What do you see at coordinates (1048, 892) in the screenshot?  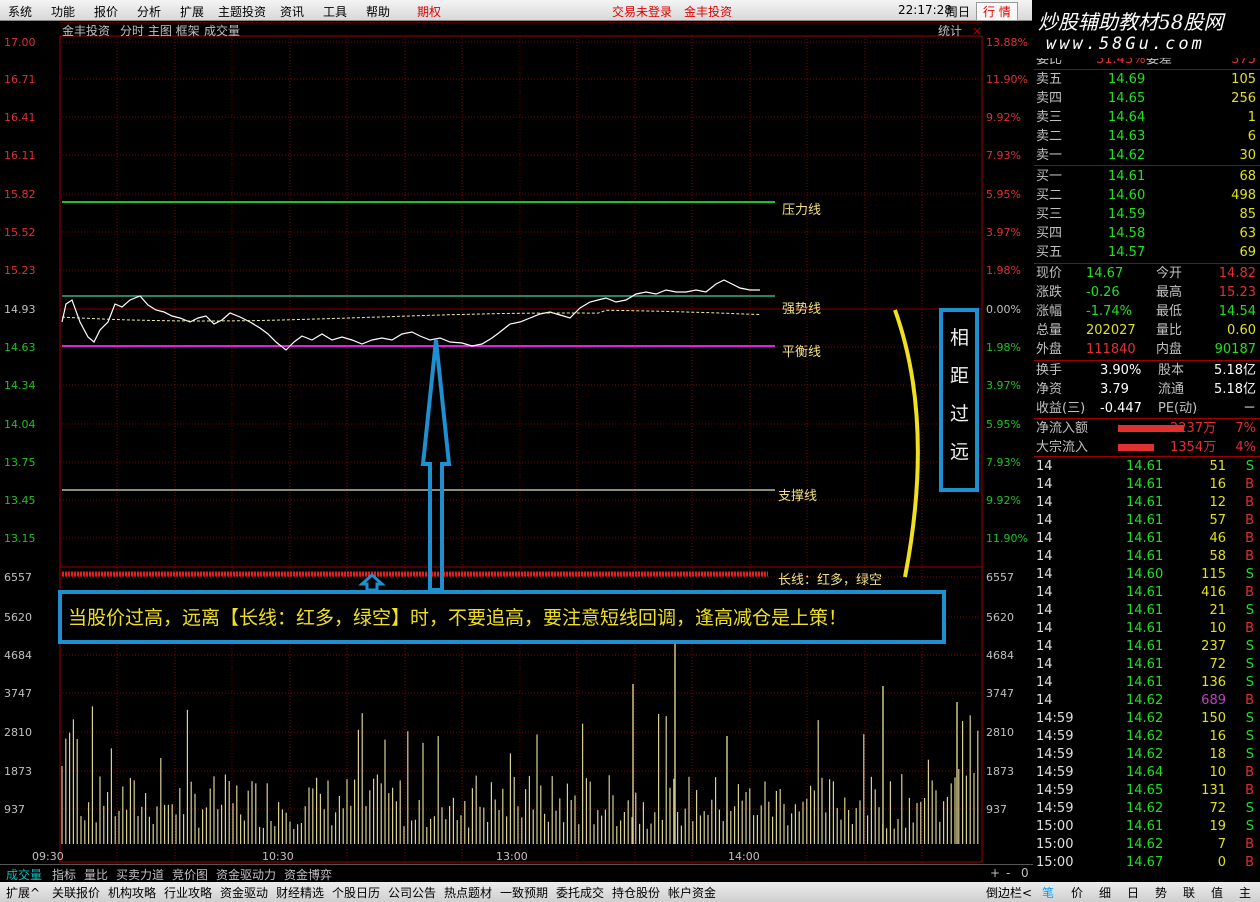 I see `side-tab-trades: 笔` at bounding box center [1048, 892].